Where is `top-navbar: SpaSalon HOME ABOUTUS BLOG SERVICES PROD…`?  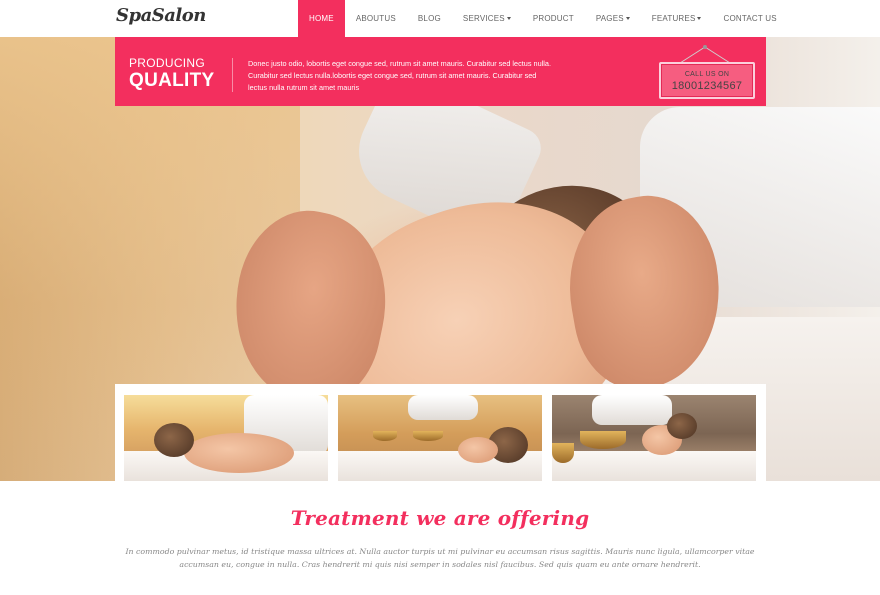 top-navbar: SpaSalon HOME ABOUTUS BLOG SERVICES PROD… is located at coordinates (440, 18).